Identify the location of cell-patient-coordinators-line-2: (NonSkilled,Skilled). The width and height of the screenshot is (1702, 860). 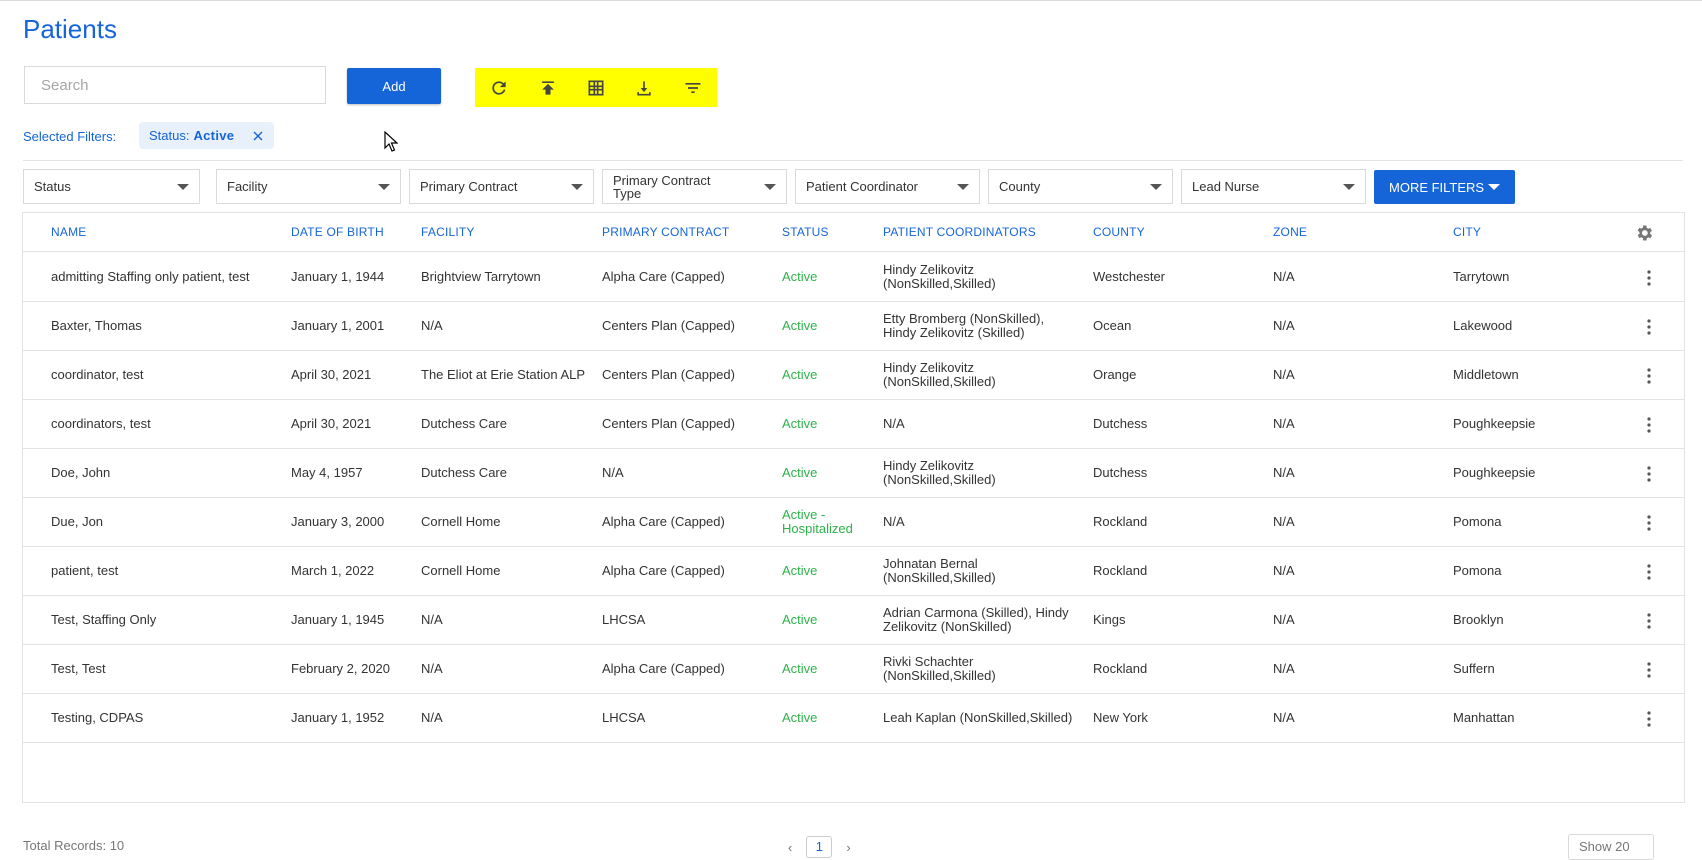
(939, 479).